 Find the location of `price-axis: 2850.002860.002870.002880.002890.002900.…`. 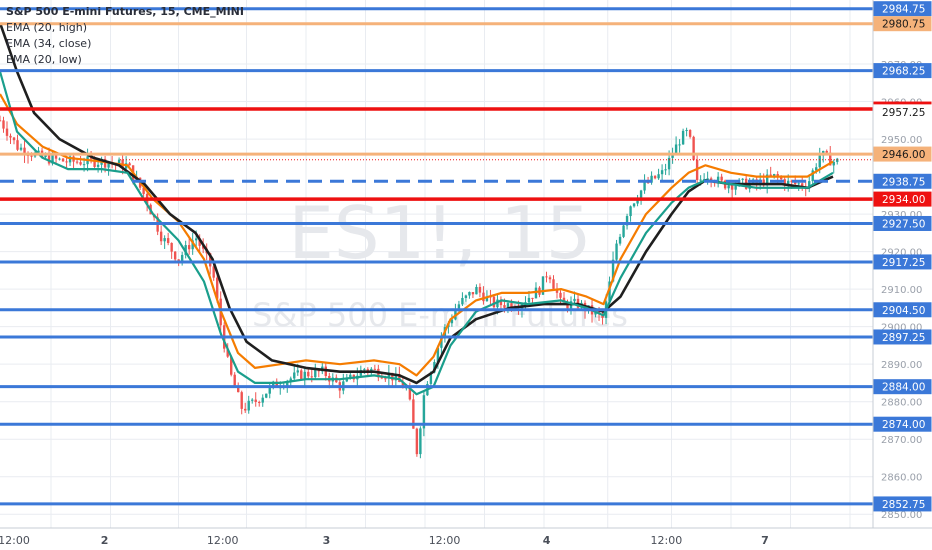

price-axis: 2850.002860.002870.002880.002890.002900.… is located at coordinates (902, 264).